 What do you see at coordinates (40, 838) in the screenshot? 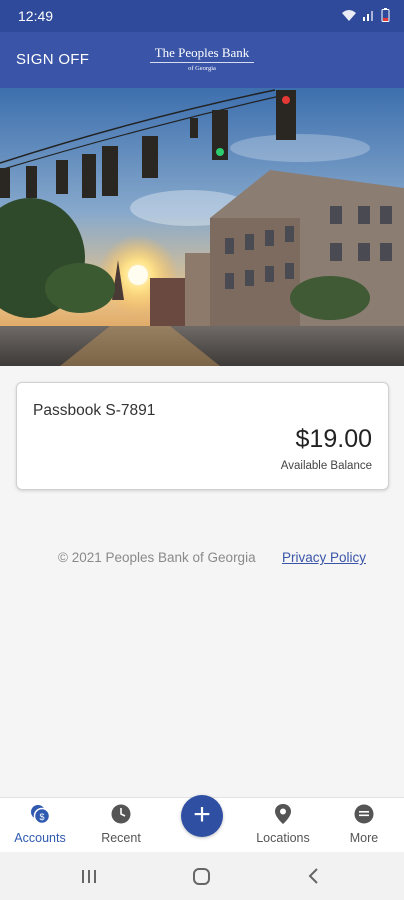
I see `nav-label-accounts: Accounts` at bounding box center [40, 838].